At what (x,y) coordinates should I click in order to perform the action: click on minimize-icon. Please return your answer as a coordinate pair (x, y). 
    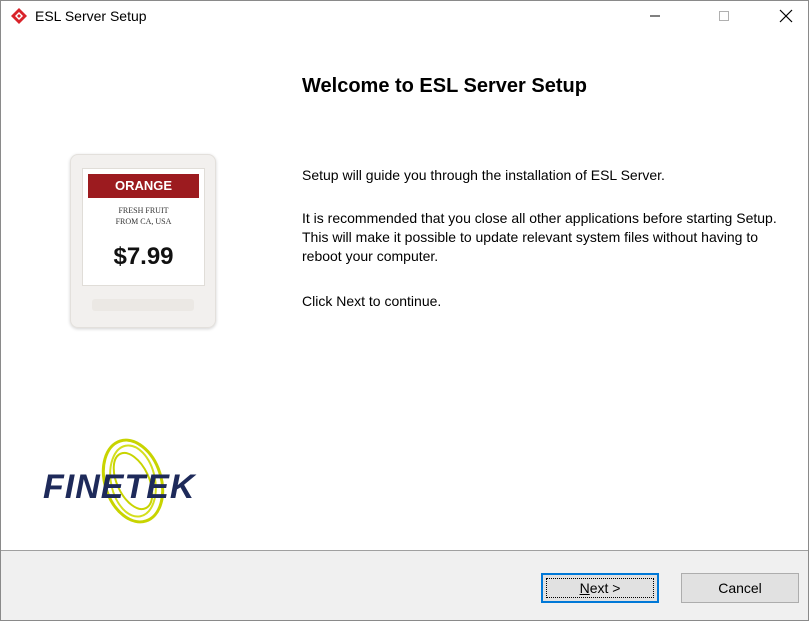
    Looking at the image, I should click on (655, 16).